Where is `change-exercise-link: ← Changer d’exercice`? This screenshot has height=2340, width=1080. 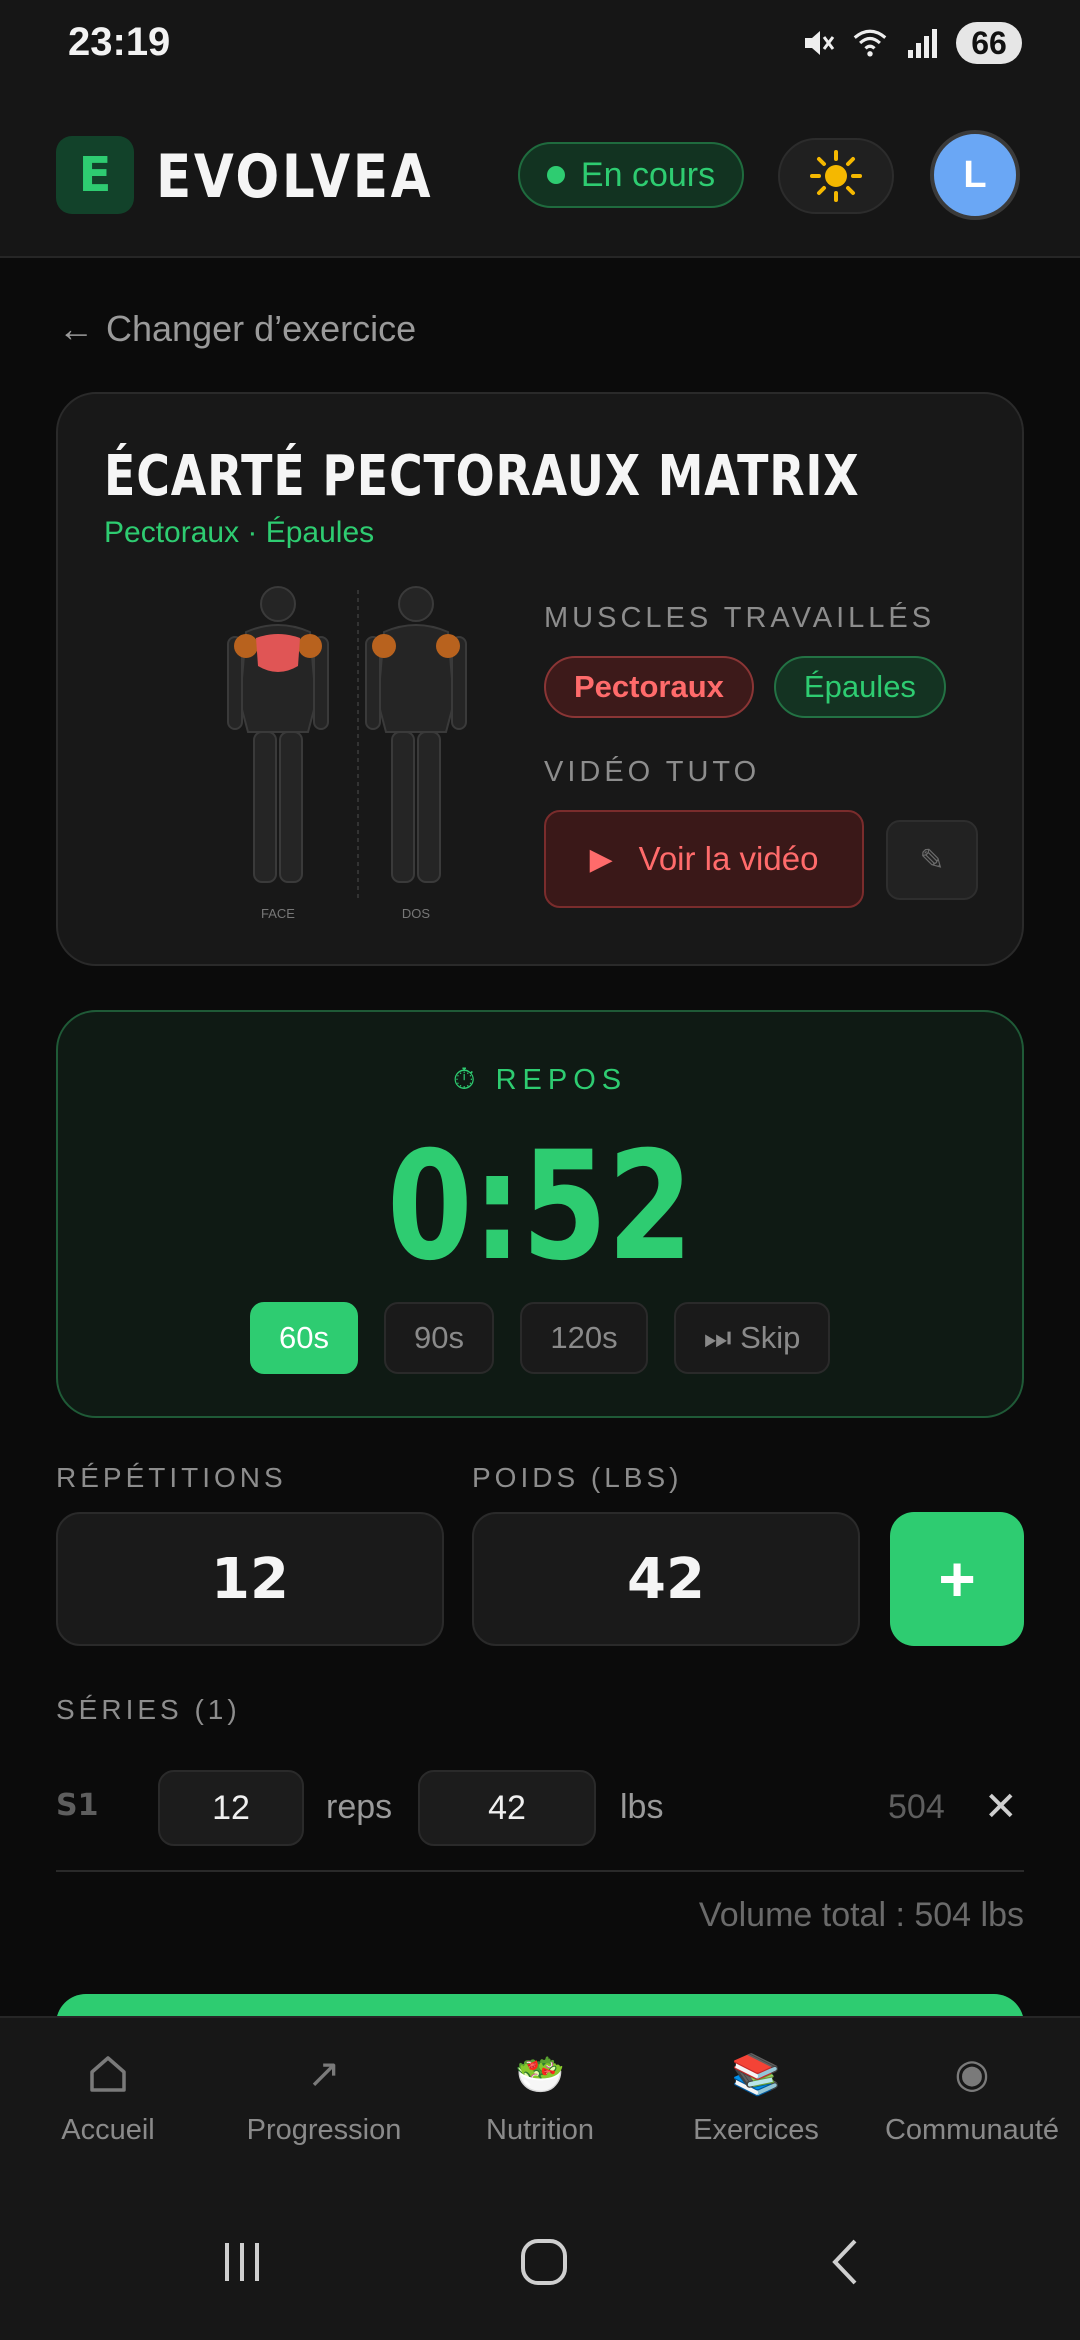 change-exercise-link: ← Changer d’exercice is located at coordinates (237, 329).